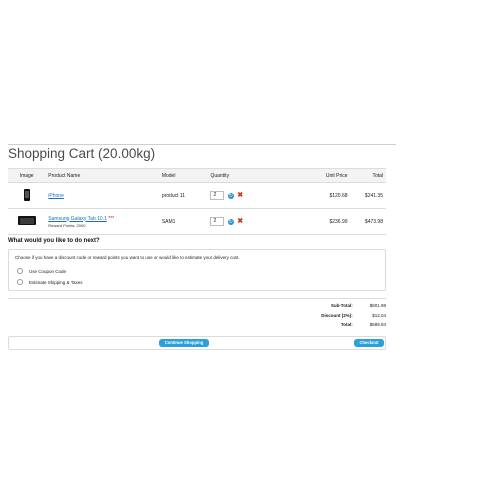  What do you see at coordinates (20, 271) in the screenshot?
I see `coupon-radio` at bounding box center [20, 271].